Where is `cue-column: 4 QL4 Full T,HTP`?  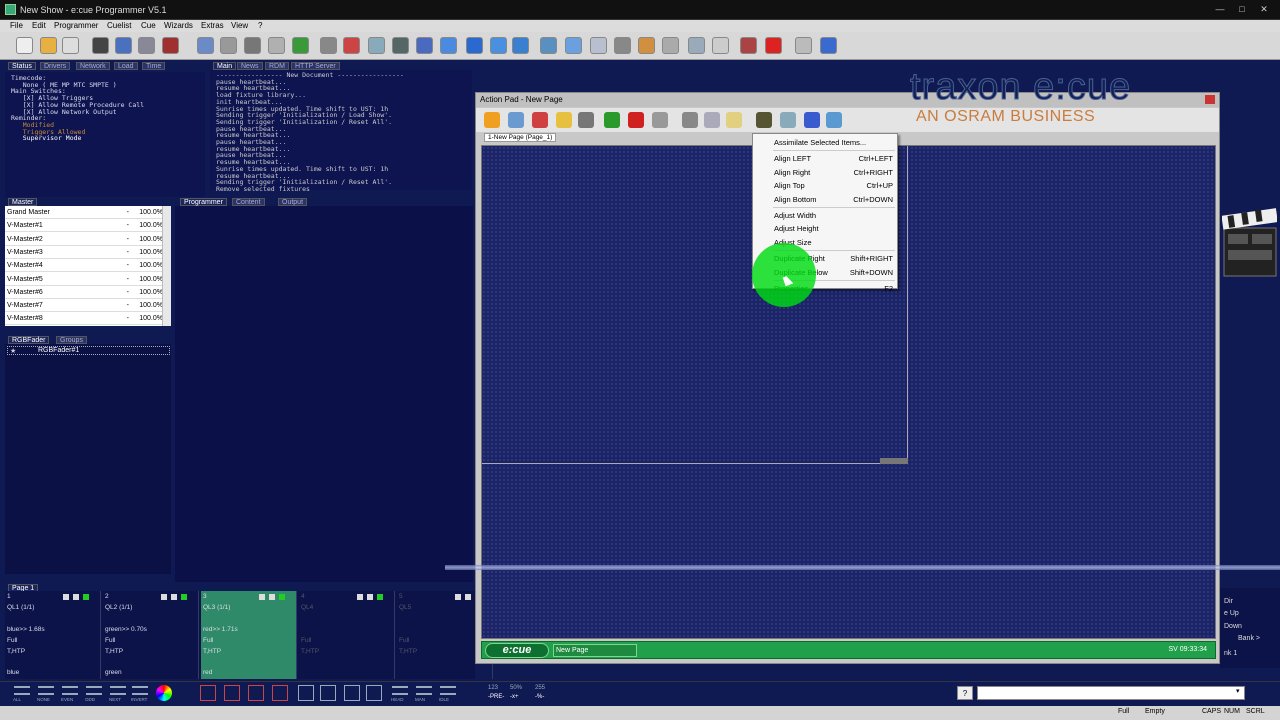
cue-column: 4 QL4 Full T,HTP is located at coordinates (347, 635).